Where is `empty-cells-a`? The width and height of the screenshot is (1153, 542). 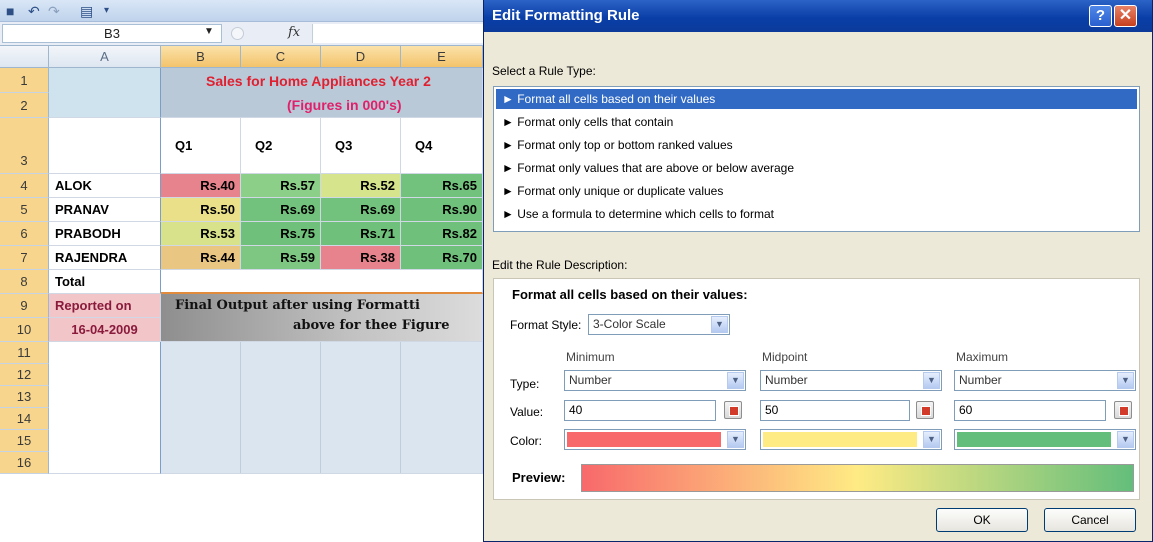 empty-cells-a is located at coordinates (105, 408).